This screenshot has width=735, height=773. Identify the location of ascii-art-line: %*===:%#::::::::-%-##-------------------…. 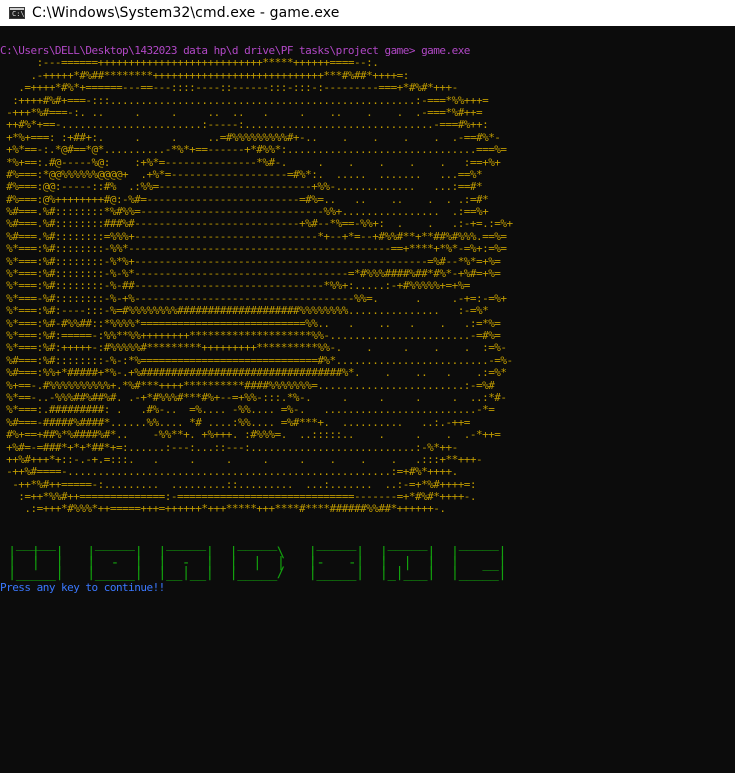
(235, 286).